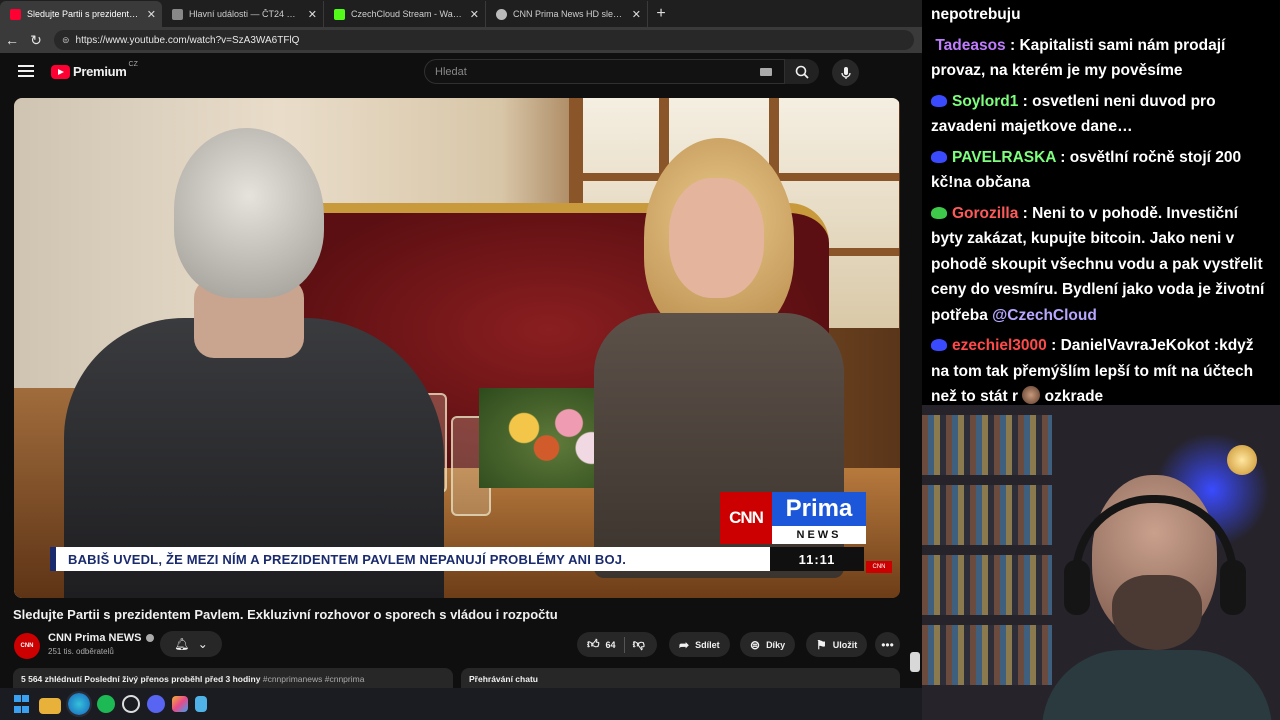  I want to click on tab-title: Sledujte Partii s prezidentem Pavle, so click(84, 14).